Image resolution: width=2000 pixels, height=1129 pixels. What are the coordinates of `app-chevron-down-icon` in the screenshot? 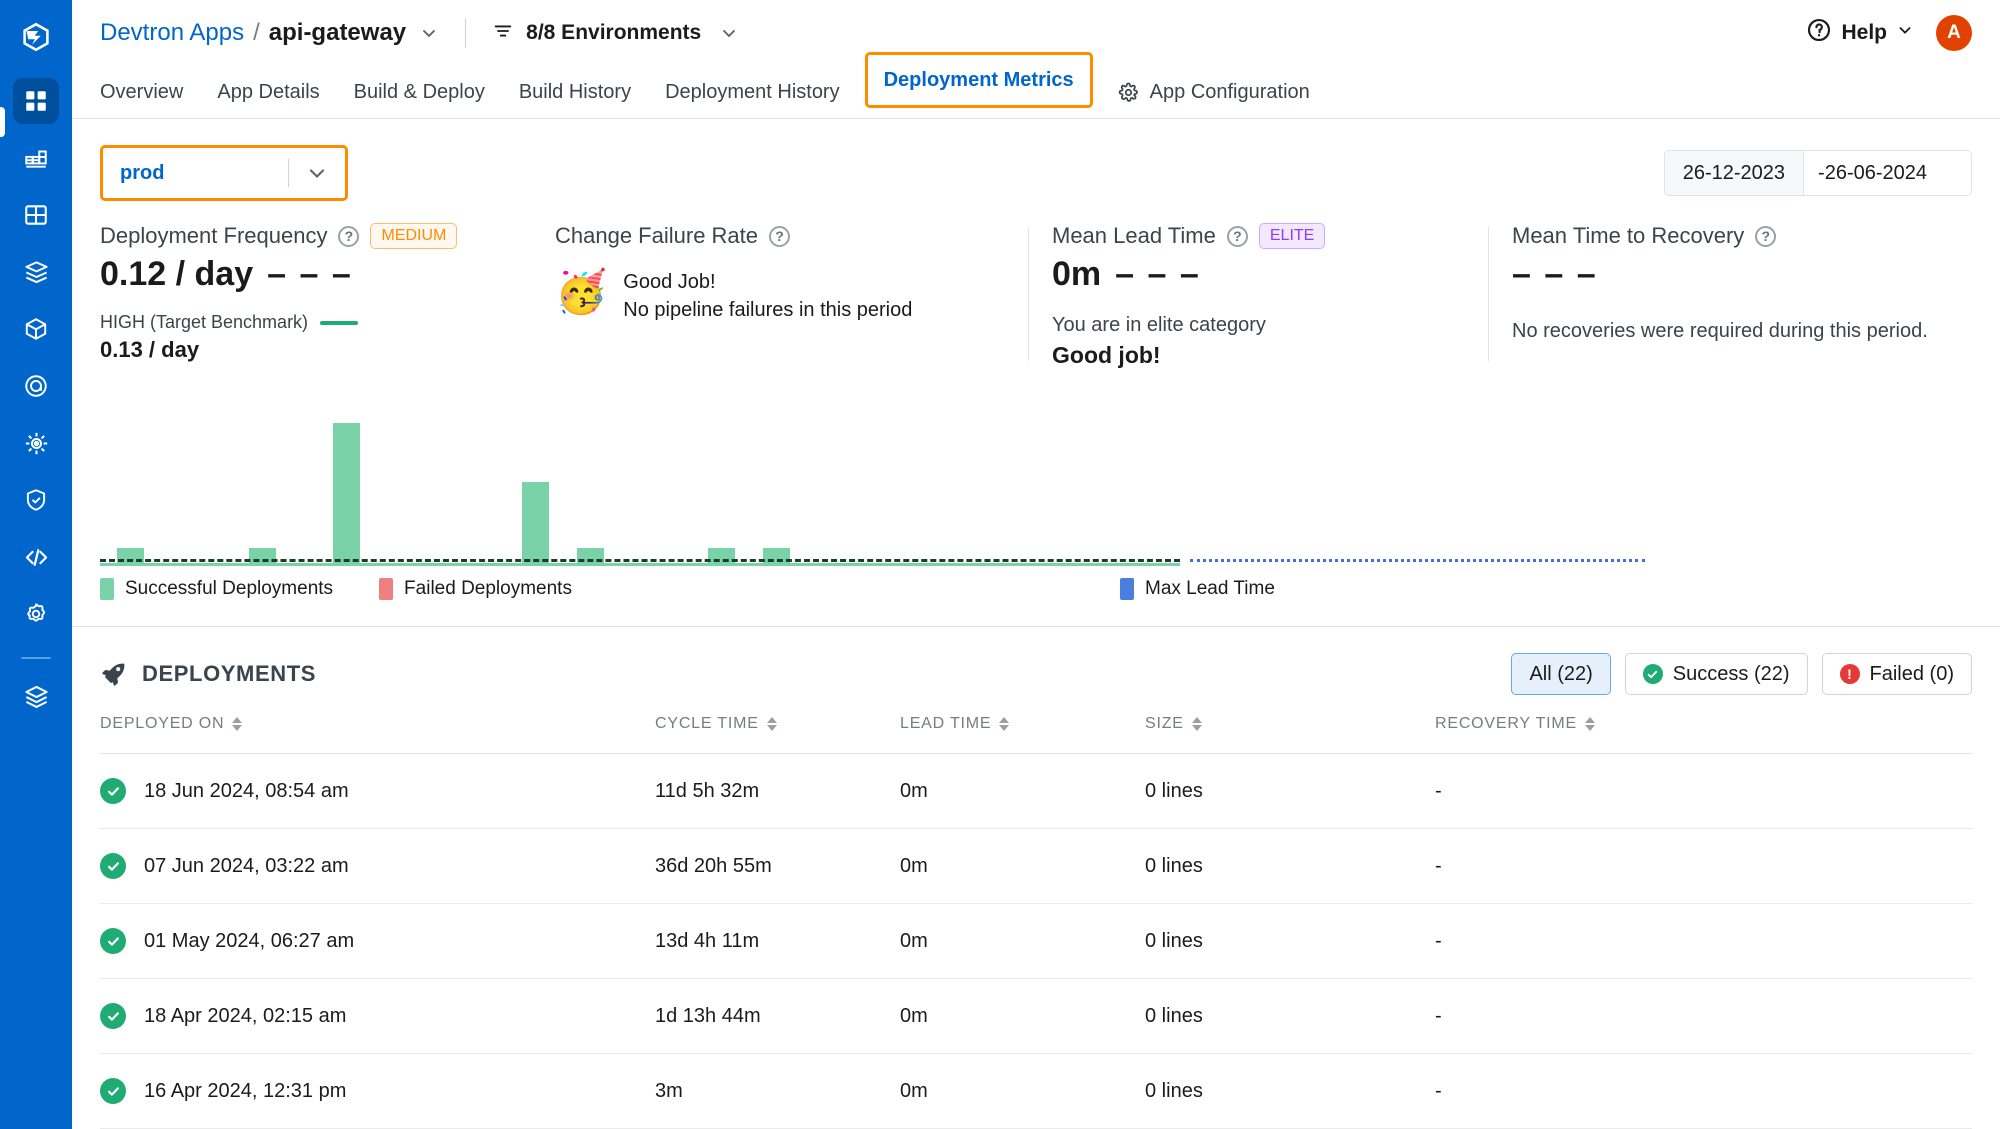 It's located at (429, 33).